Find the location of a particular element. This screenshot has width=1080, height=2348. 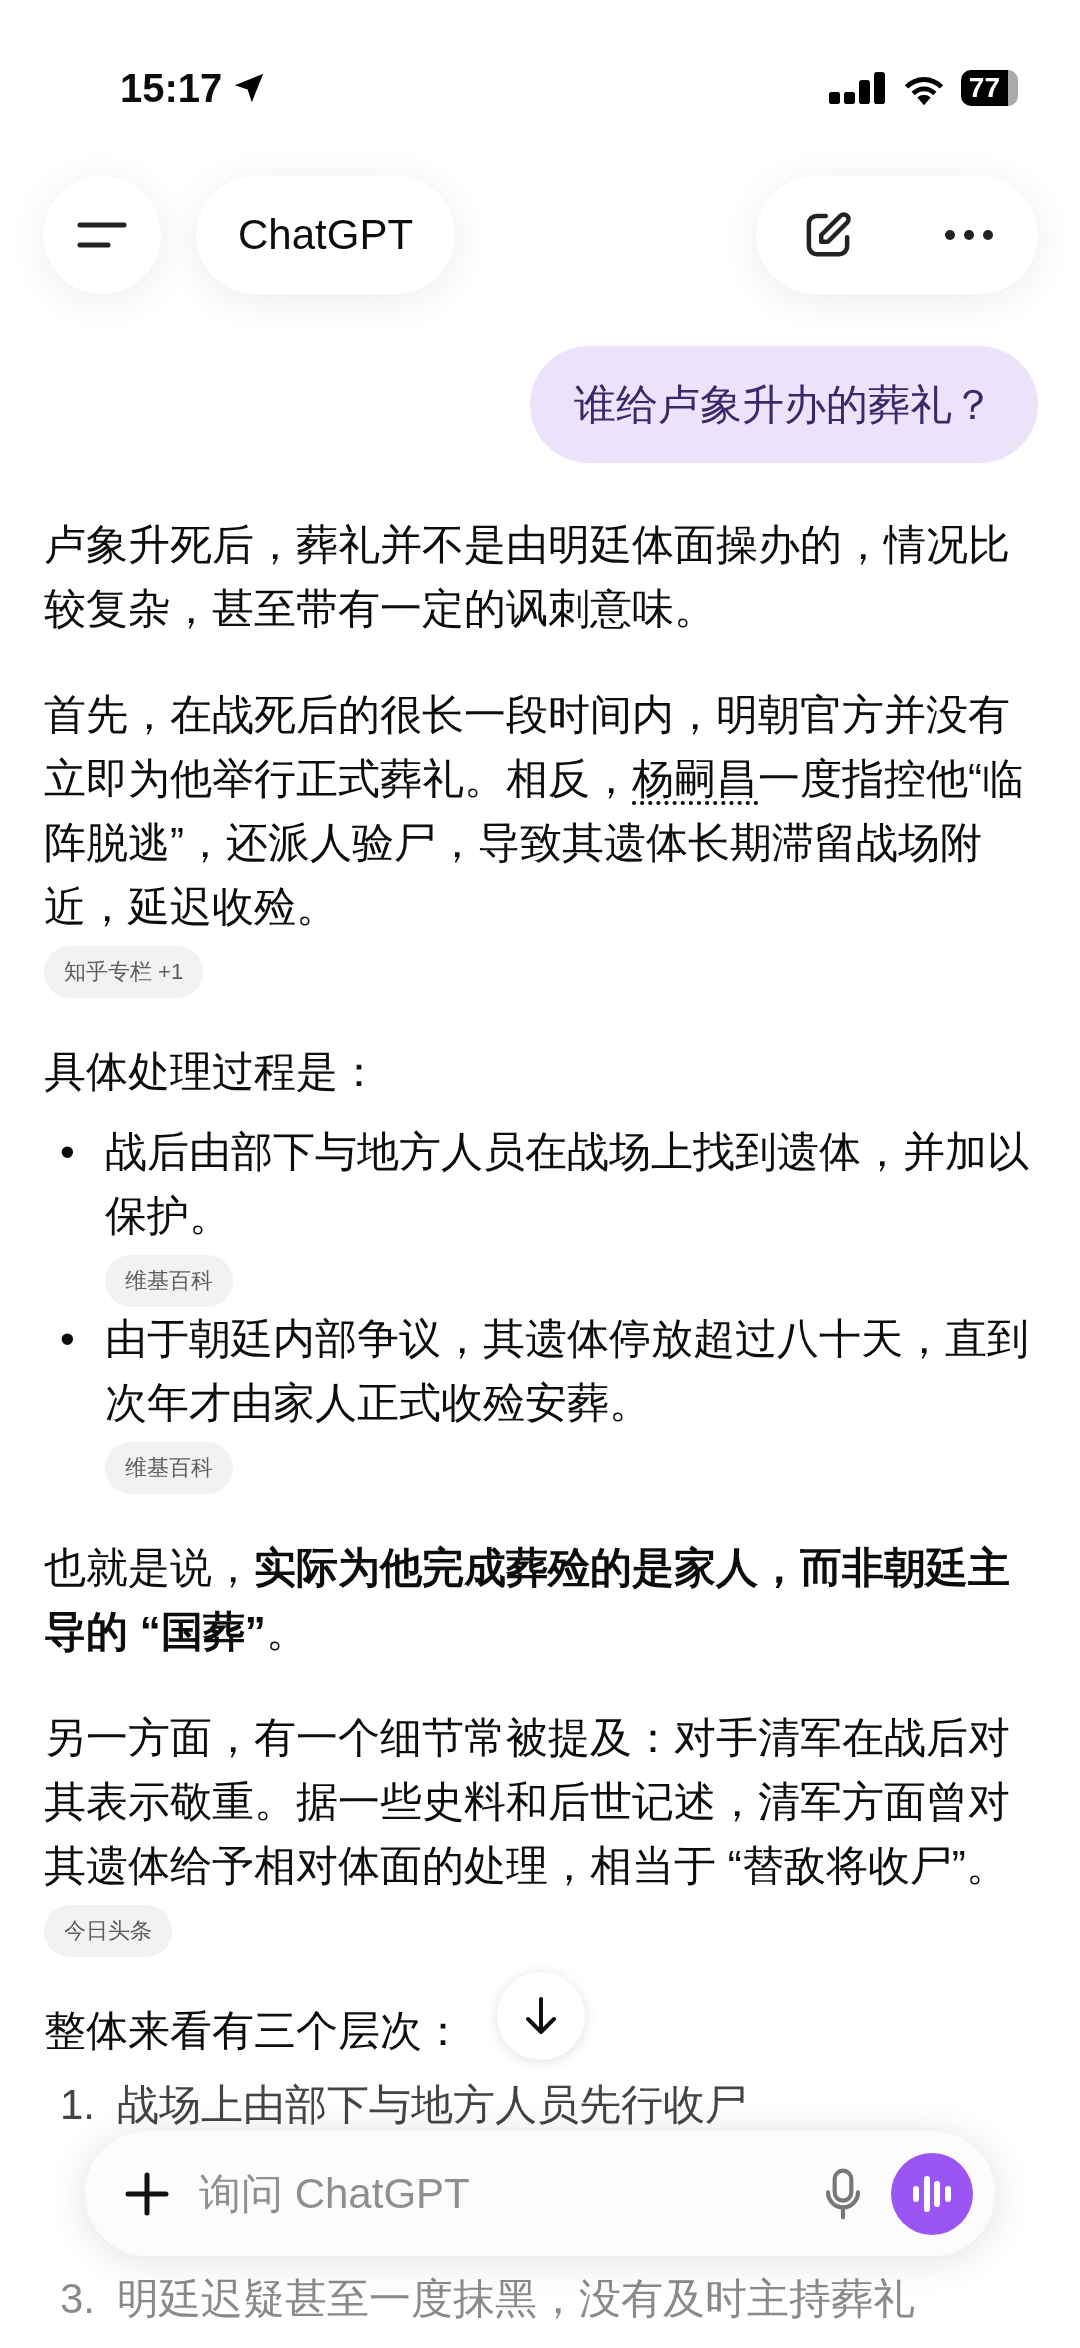

more-button is located at coordinates (968, 235).